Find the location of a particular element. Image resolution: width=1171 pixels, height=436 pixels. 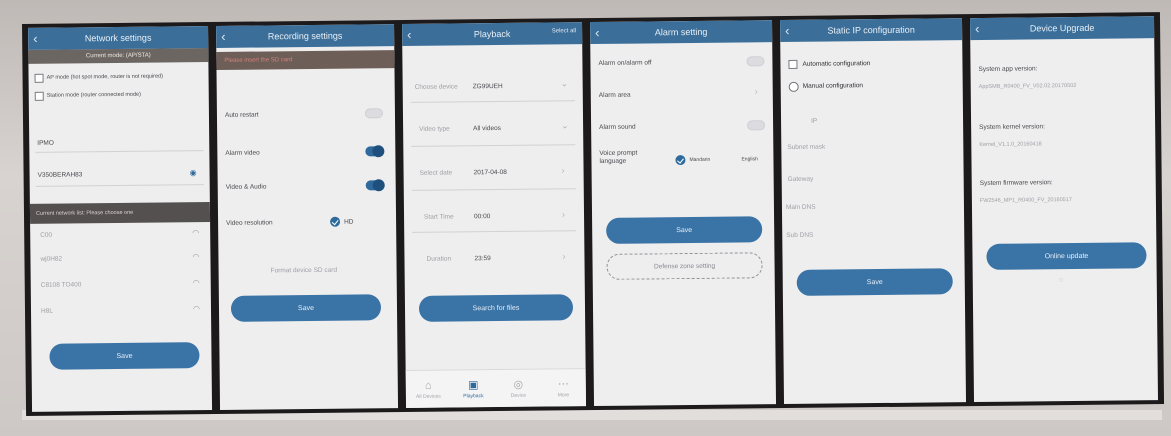

more-icon: ⋯ is located at coordinates (563, 384).